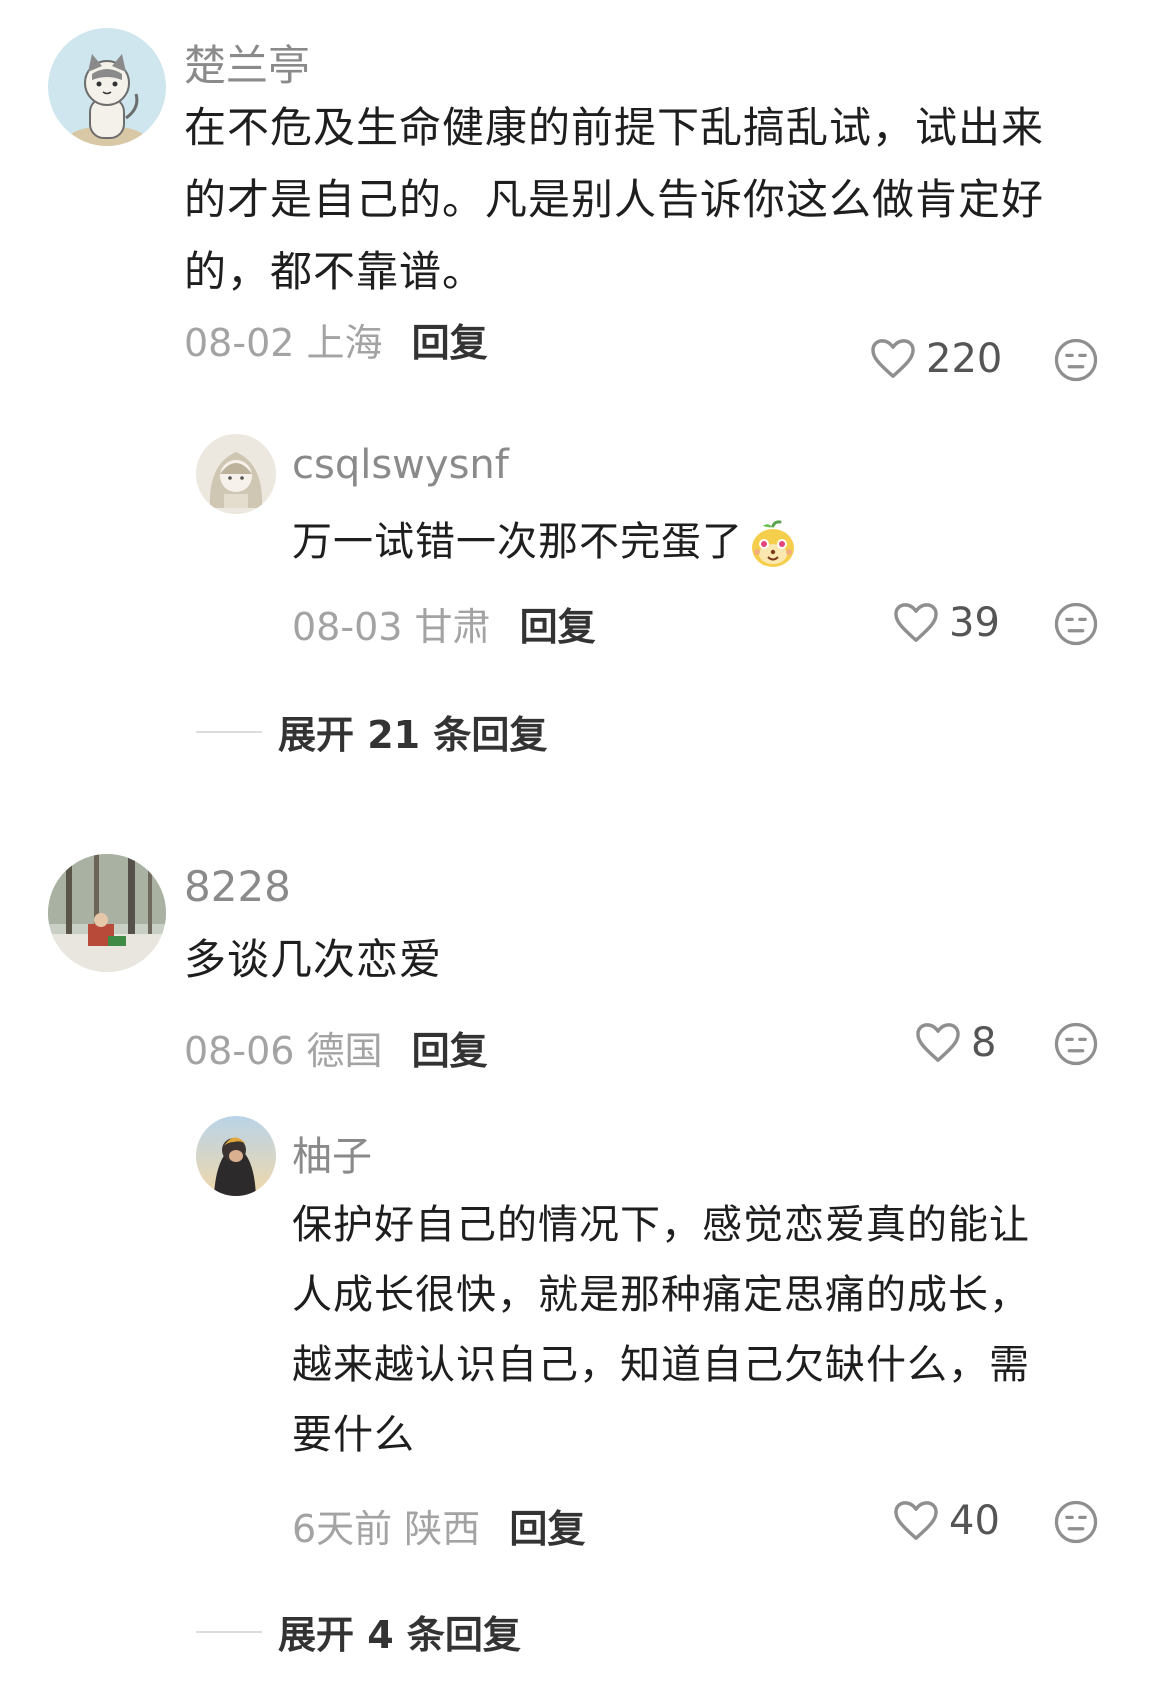 The image size is (1170, 1696). Describe the element at coordinates (313, 959) in the screenshot. I see `comment-text-line: 多谈几次恋爱` at that location.